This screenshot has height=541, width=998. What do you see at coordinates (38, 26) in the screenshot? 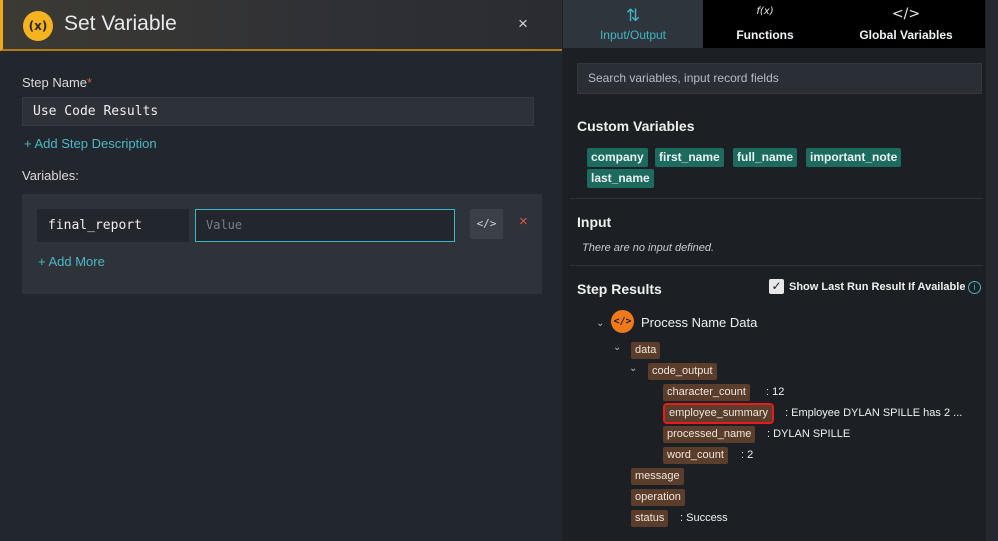
I see `variable-icon: (x)` at bounding box center [38, 26].